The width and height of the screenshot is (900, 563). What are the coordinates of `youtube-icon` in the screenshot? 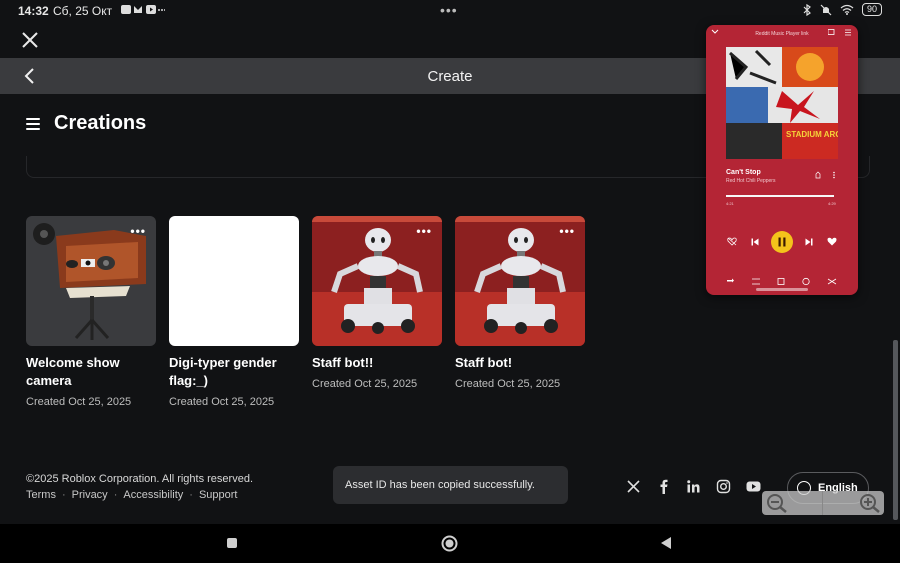 It's located at (753, 486).